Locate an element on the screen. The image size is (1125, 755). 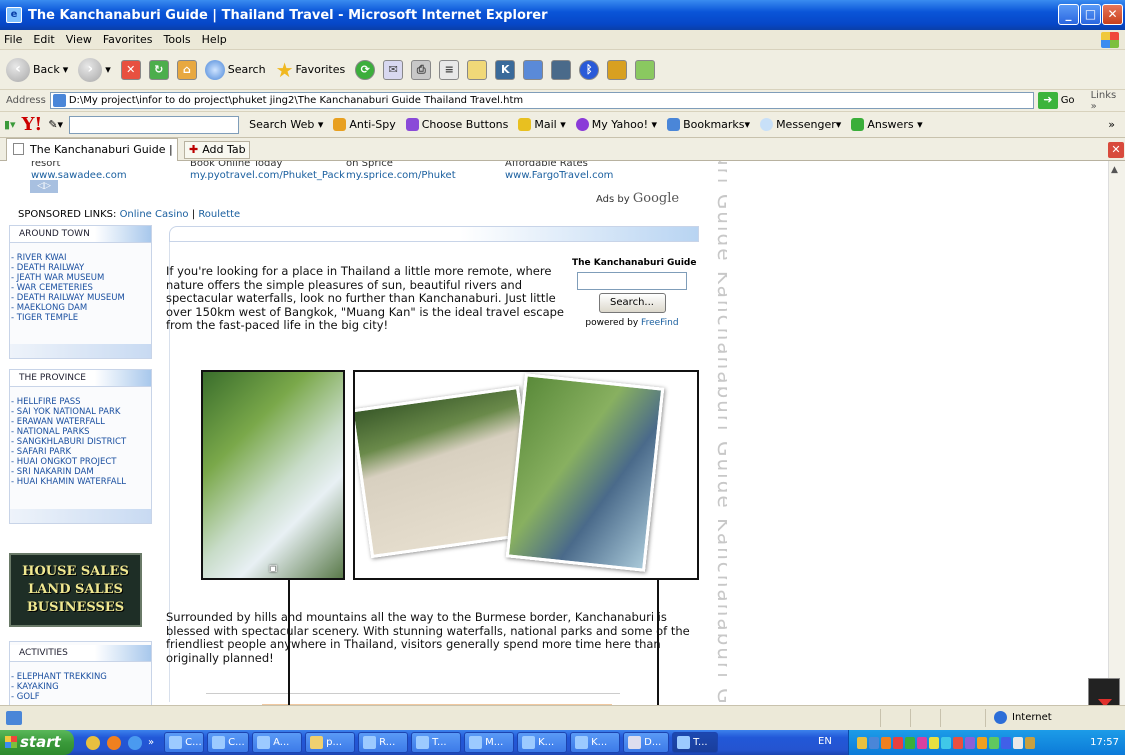
mail-button: Mail ▾ is located at coordinates (542, 124).